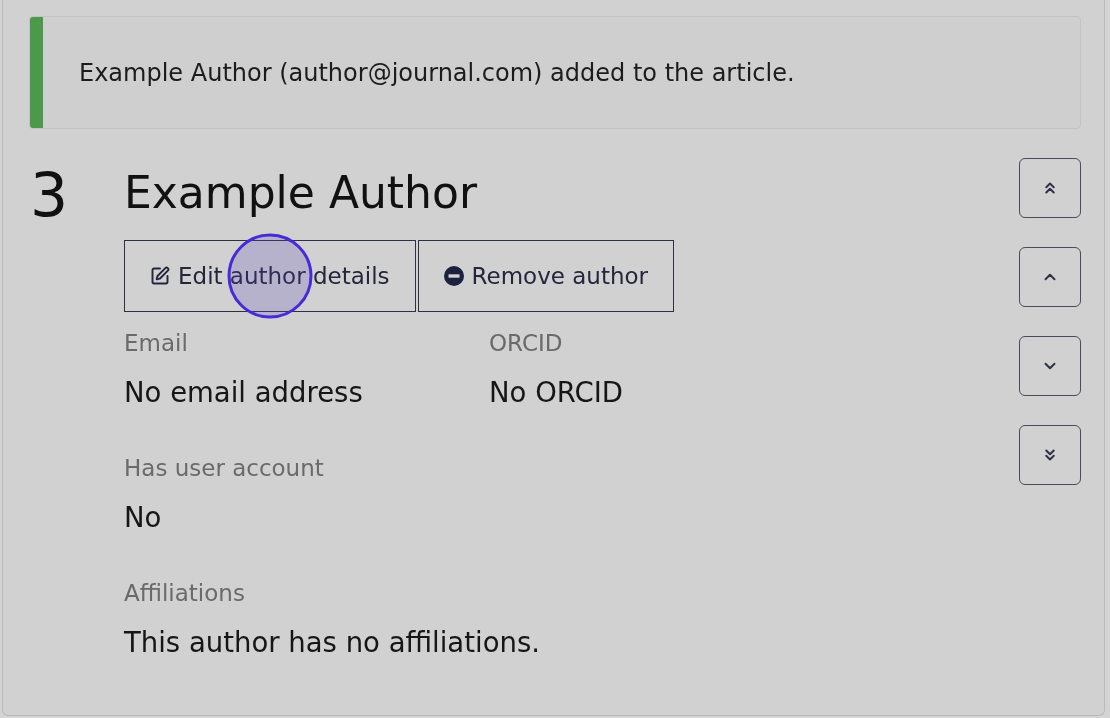 This screenshot has height=718, width=1110. Describe the element at coordinates (1050, 277) in the screenshot. I see `move-up-button` at that location.